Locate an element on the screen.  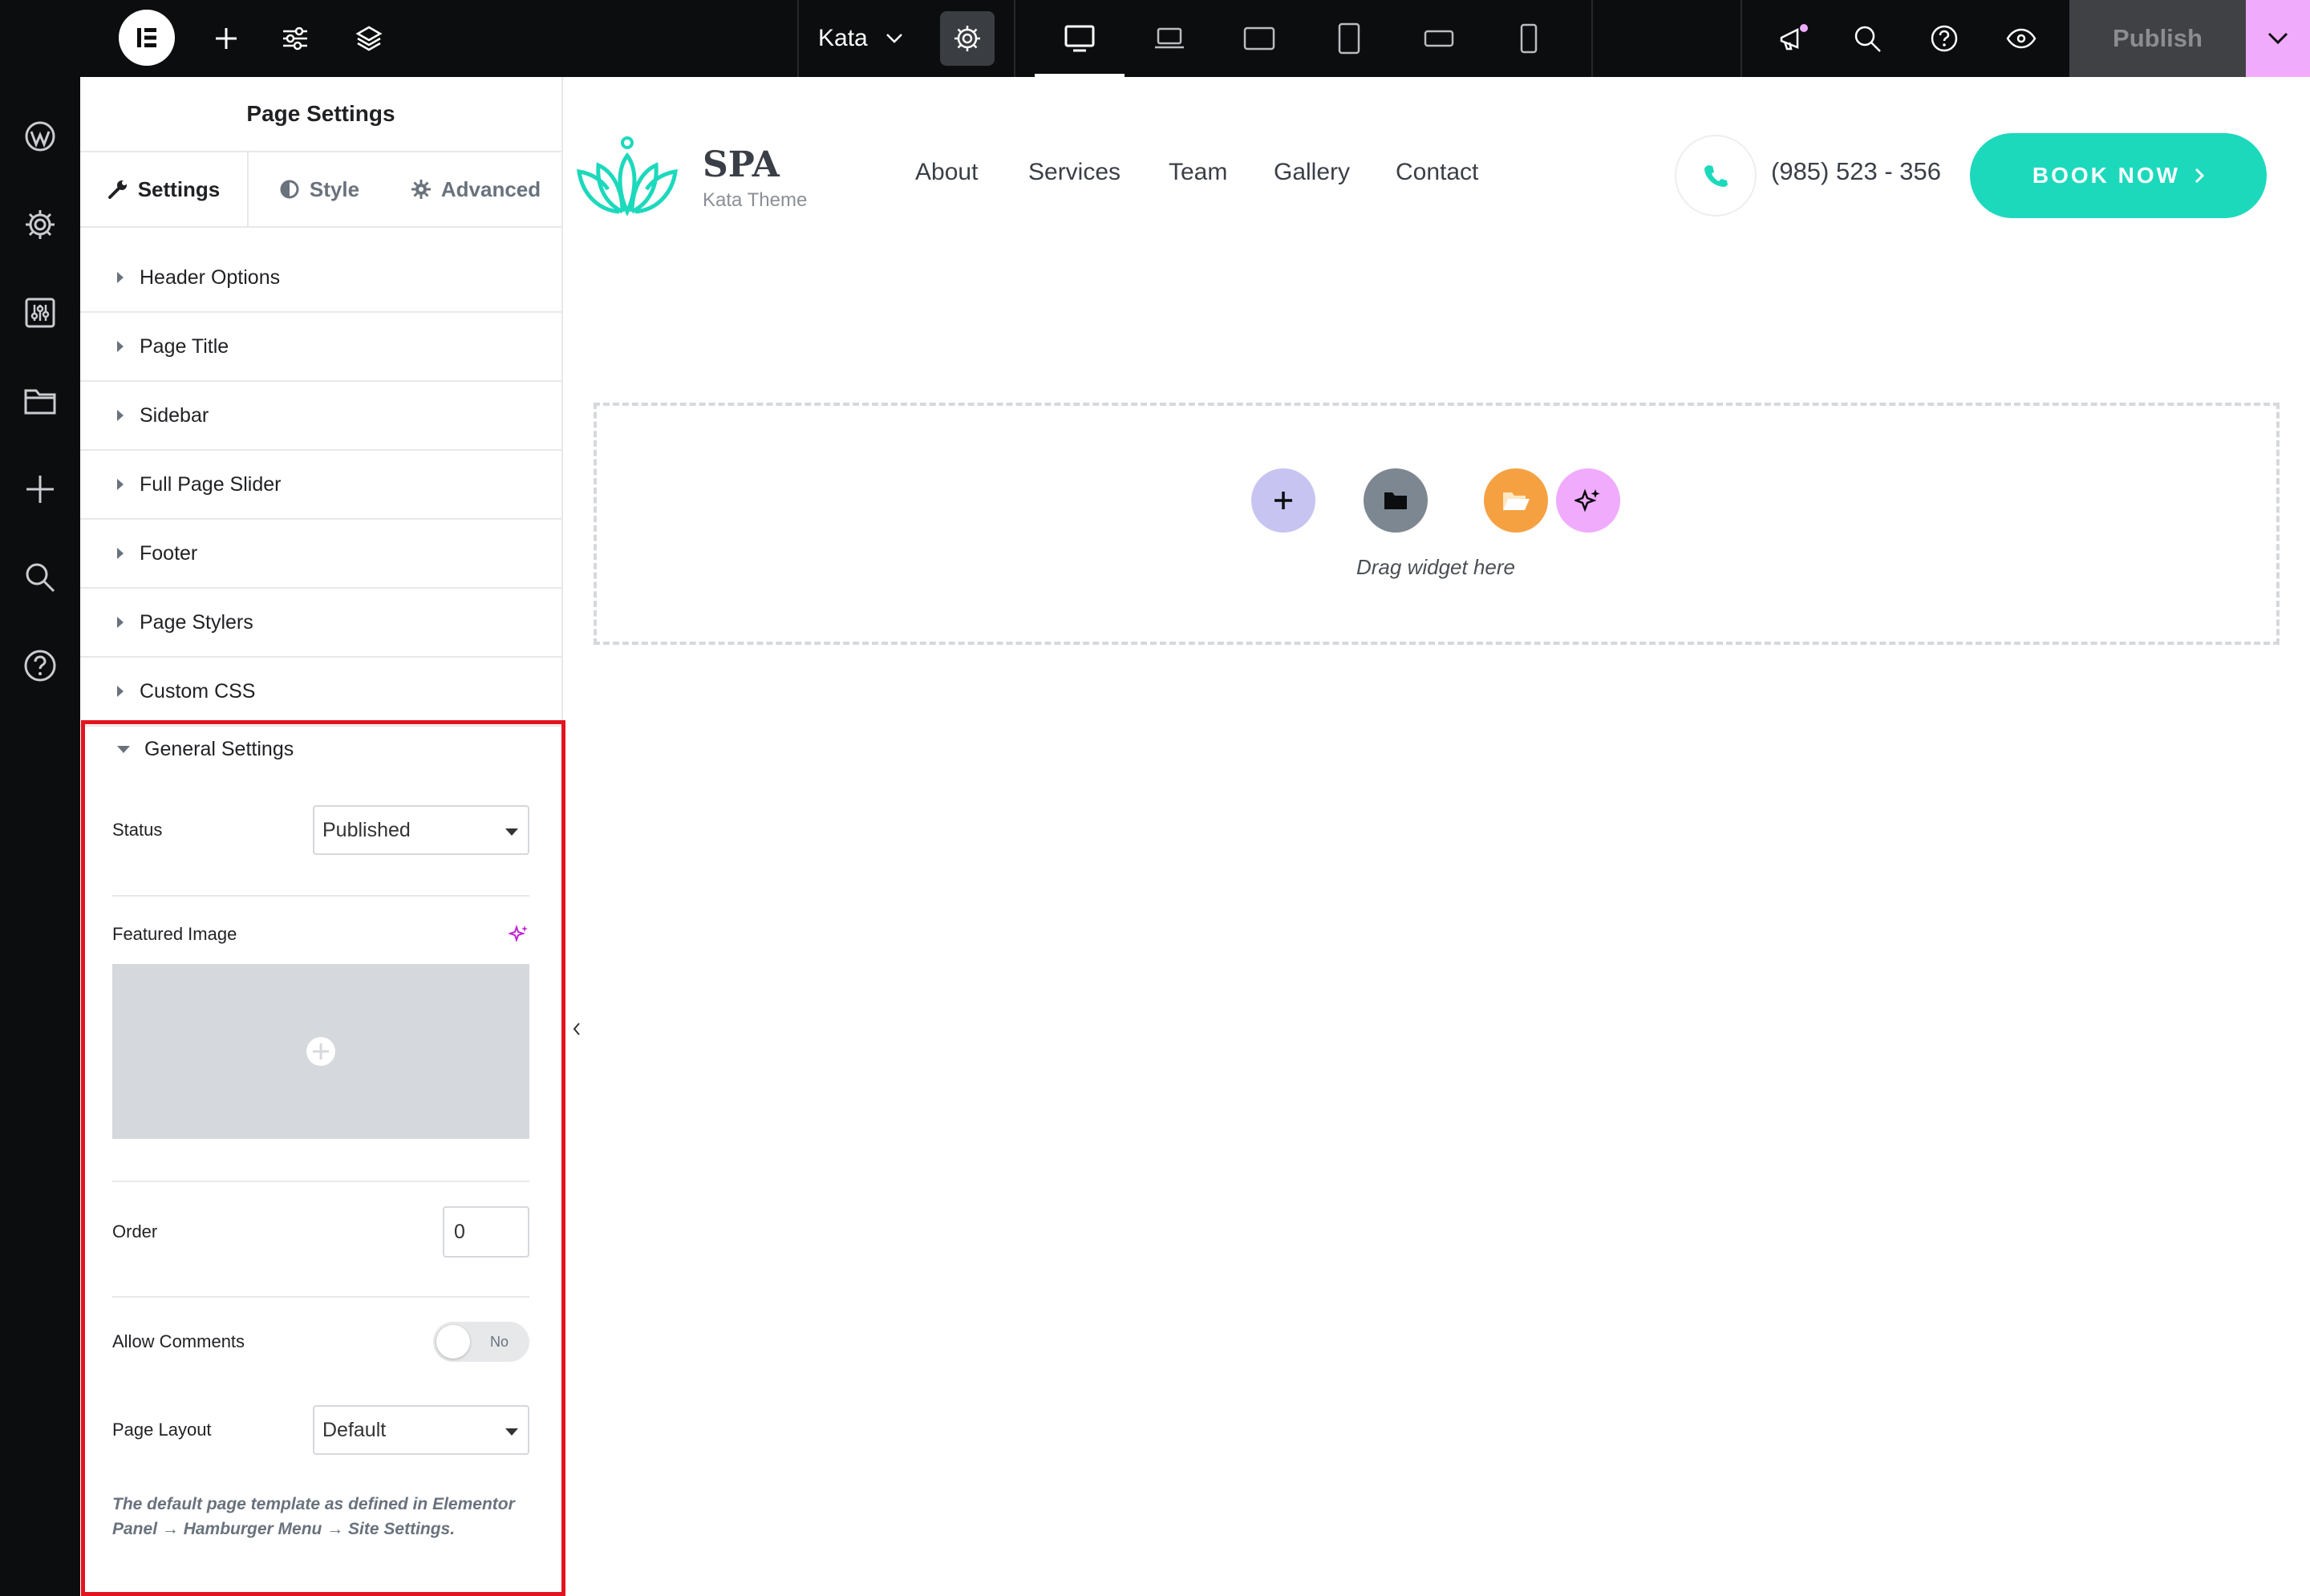
site-logo-tagline: Kata Theme is located at coordinates (755, 200).